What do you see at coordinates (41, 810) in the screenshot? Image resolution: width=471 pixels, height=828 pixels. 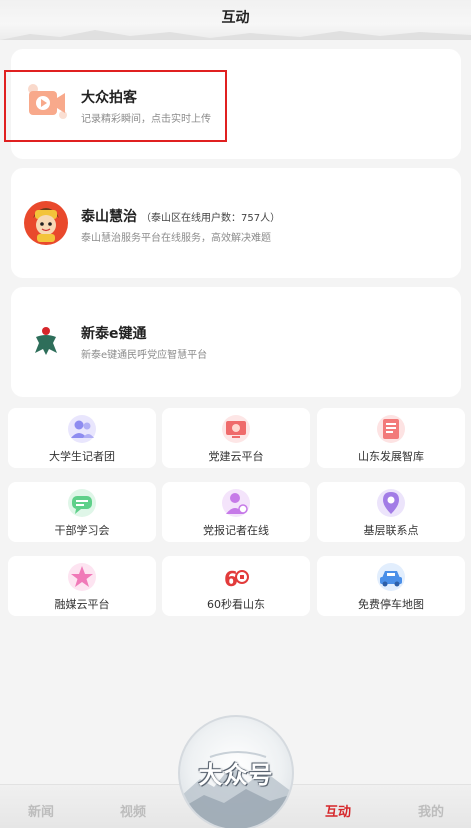 I see `tab-news: 新闻` at bounding box center [41, 810].